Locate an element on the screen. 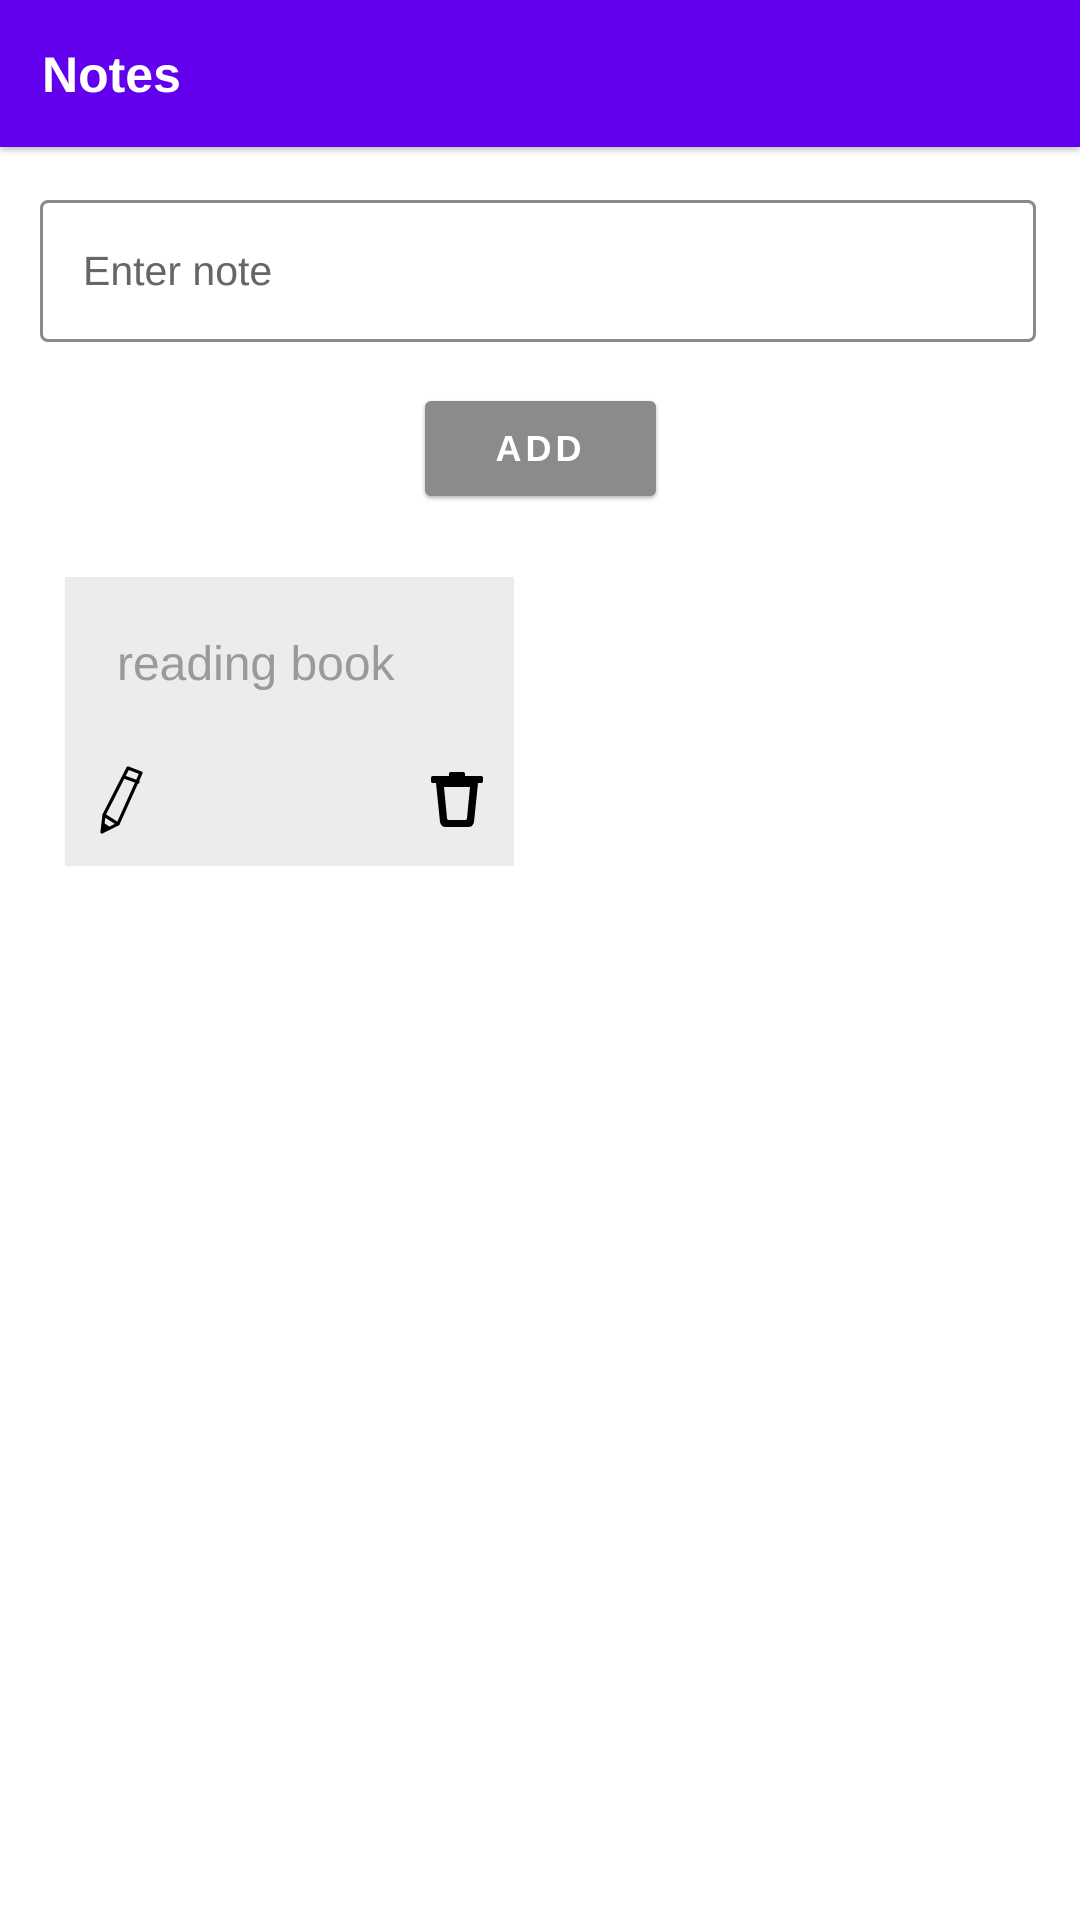  edit-note-button is located at coordinates (123, 799).